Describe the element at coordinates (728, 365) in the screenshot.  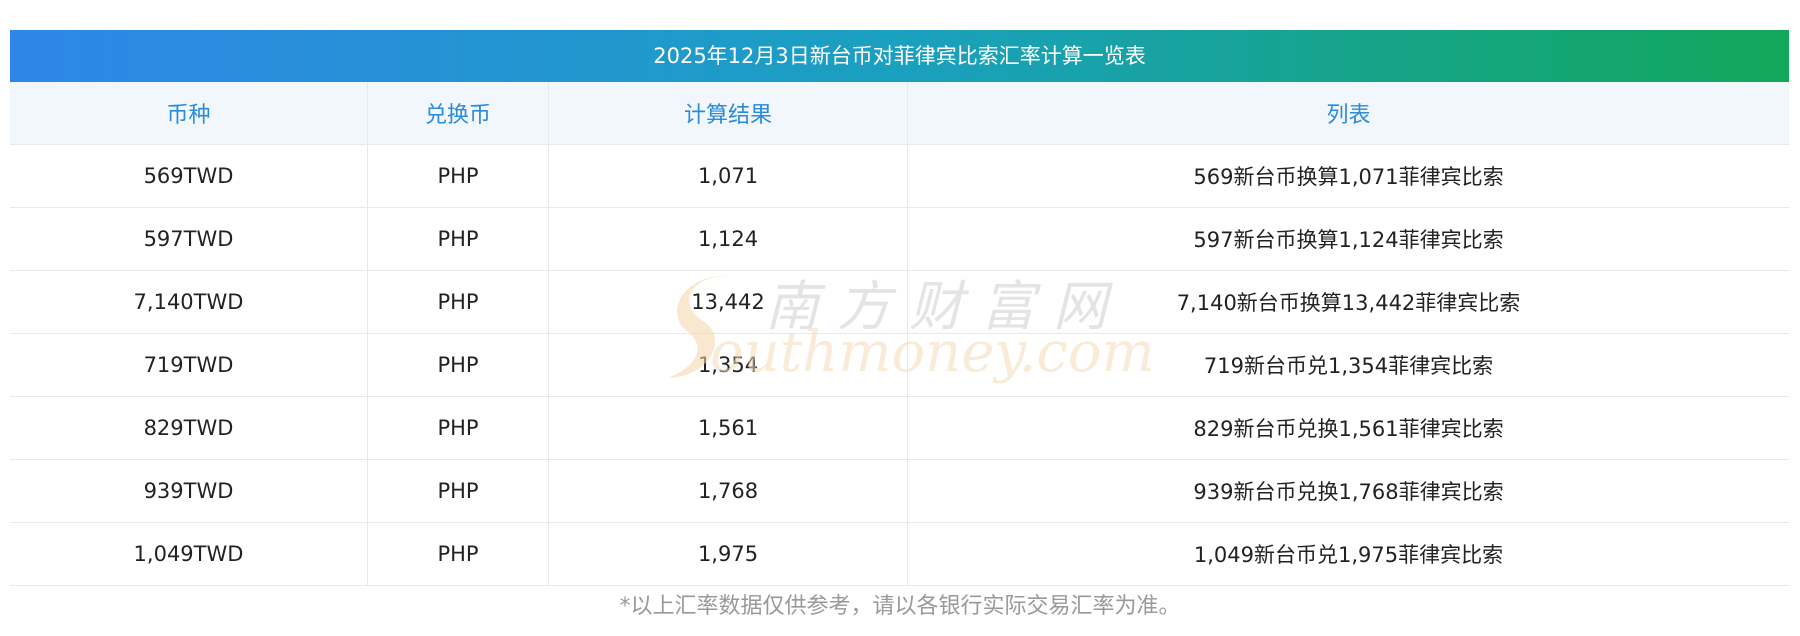
I see `cell-result: 1,354` at that location.